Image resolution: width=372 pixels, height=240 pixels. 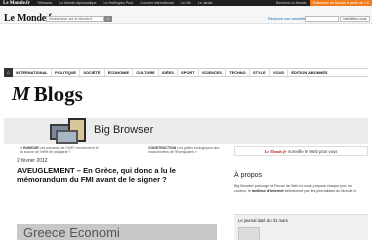 What do you see at coordinates (288, 19) in the screenshot?
I see `newsletter-link: Recevoir nos newsletter` at bounding box center [288, 19].